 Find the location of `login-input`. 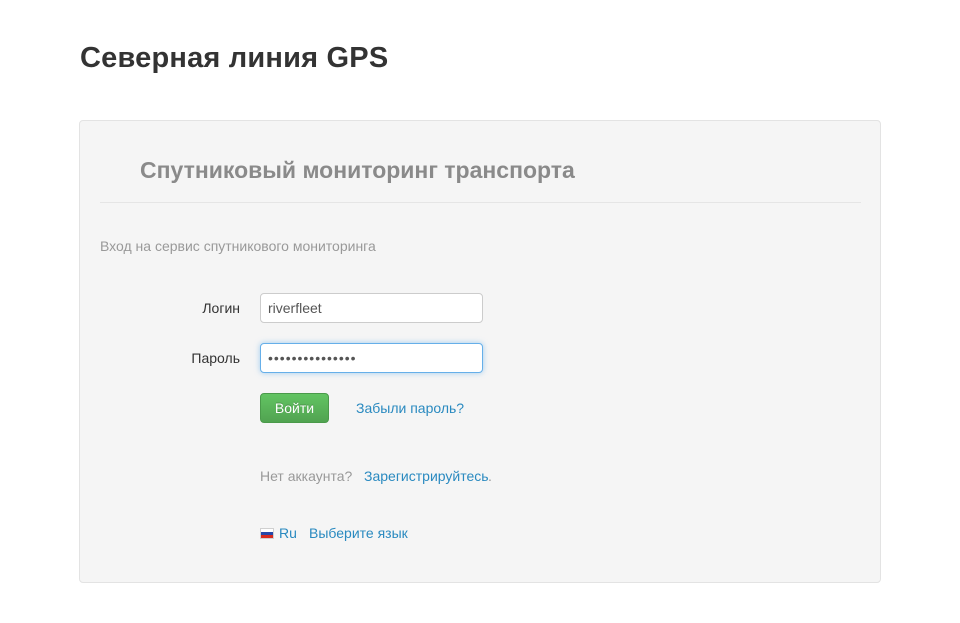

login-input is located at coordinates (371, 308).